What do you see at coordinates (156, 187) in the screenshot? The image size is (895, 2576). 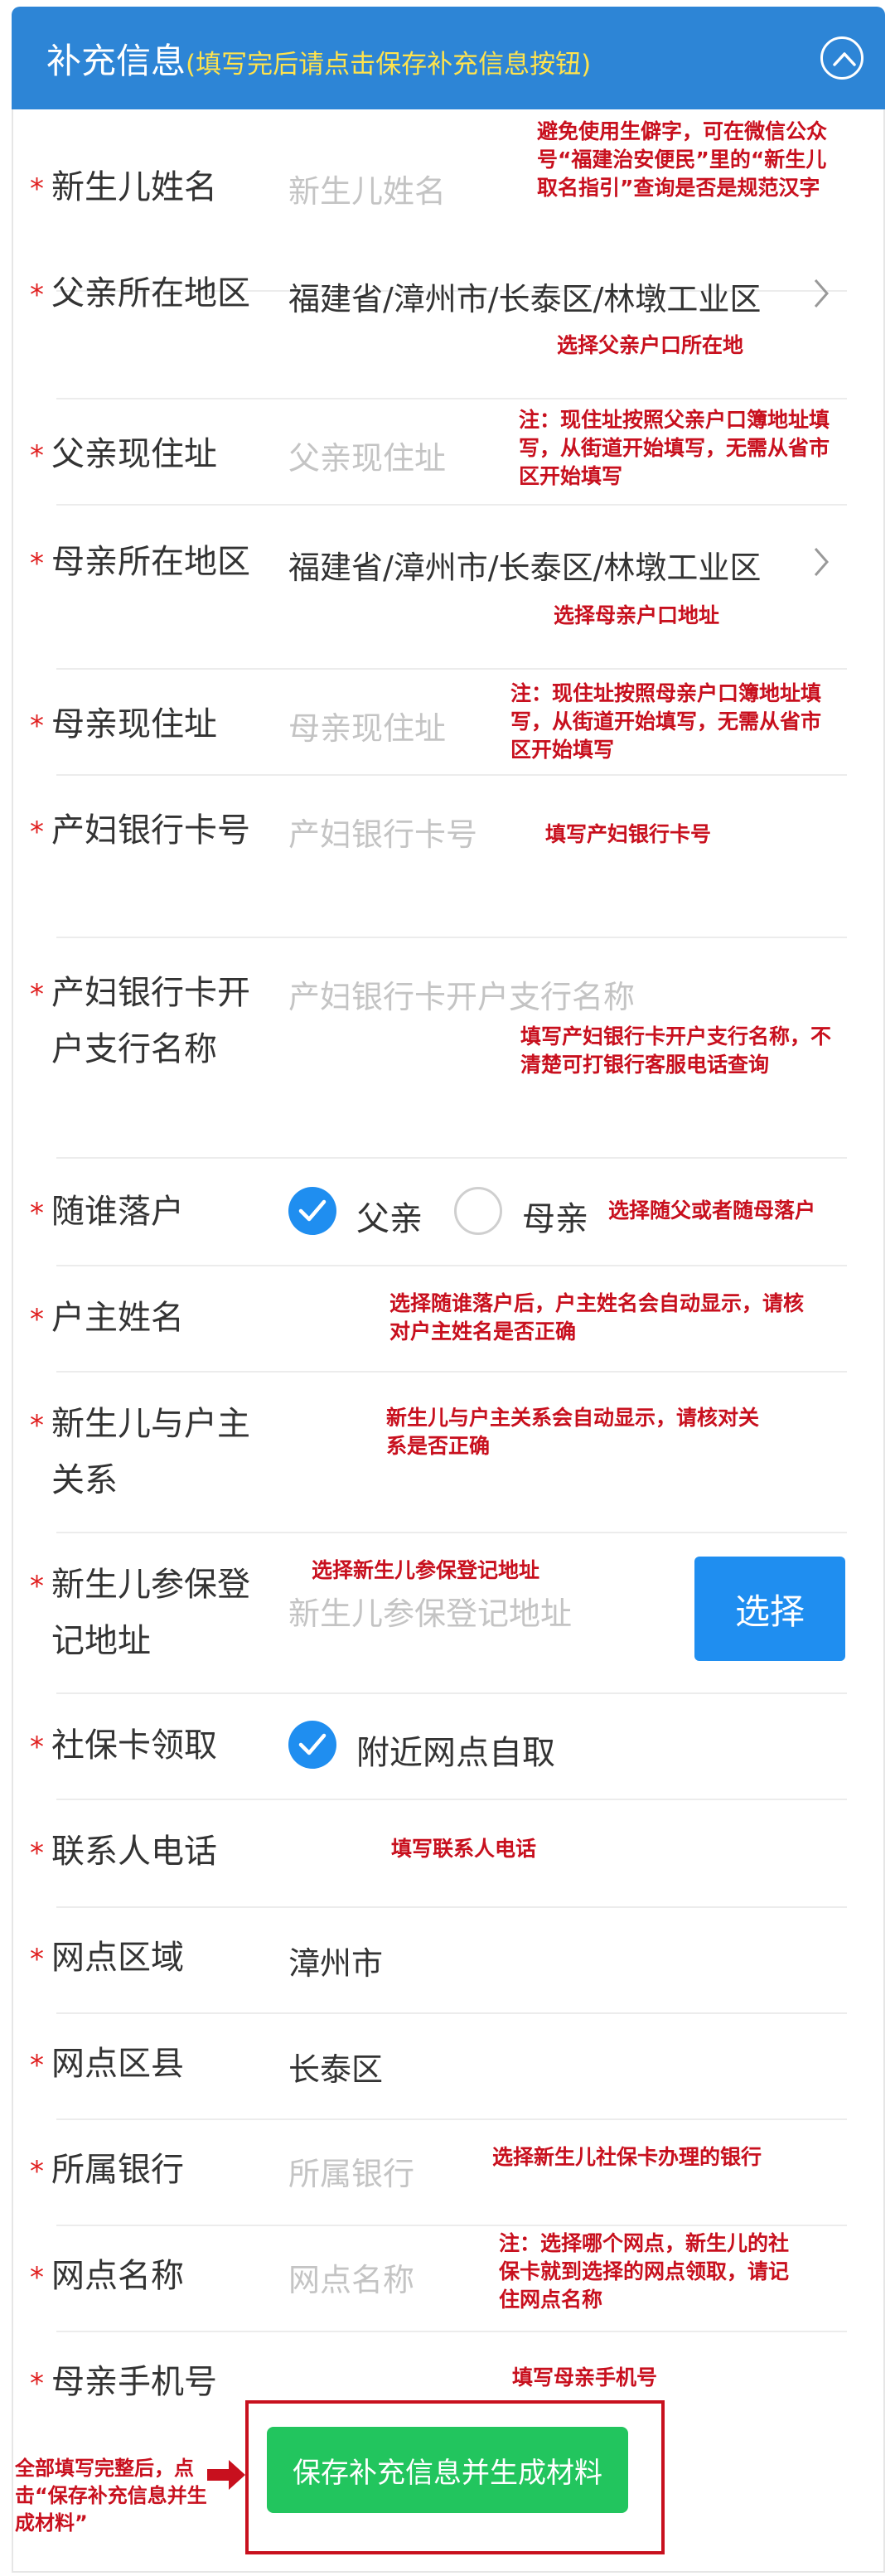 I see `label-baby-name: * 新生儿姓名` at bounding box center [156, 187].